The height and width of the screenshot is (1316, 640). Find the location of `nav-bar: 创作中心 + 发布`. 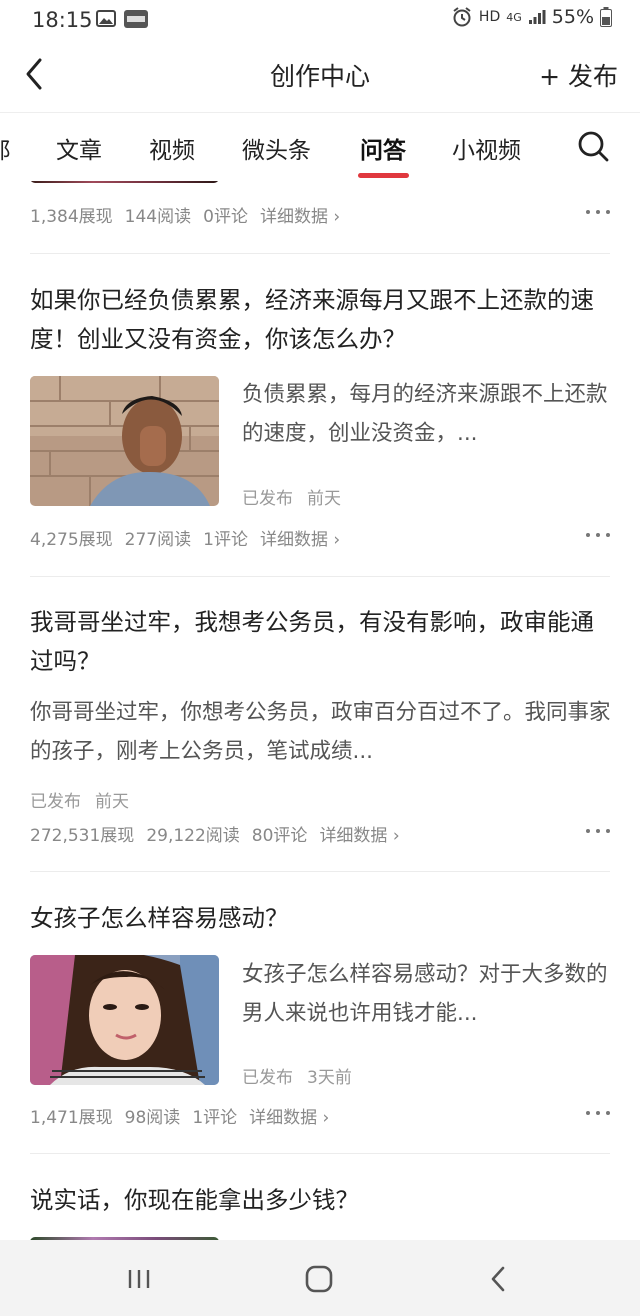

nav-bar: 创作中心 + 发布 is located at coordinates (320, 75).